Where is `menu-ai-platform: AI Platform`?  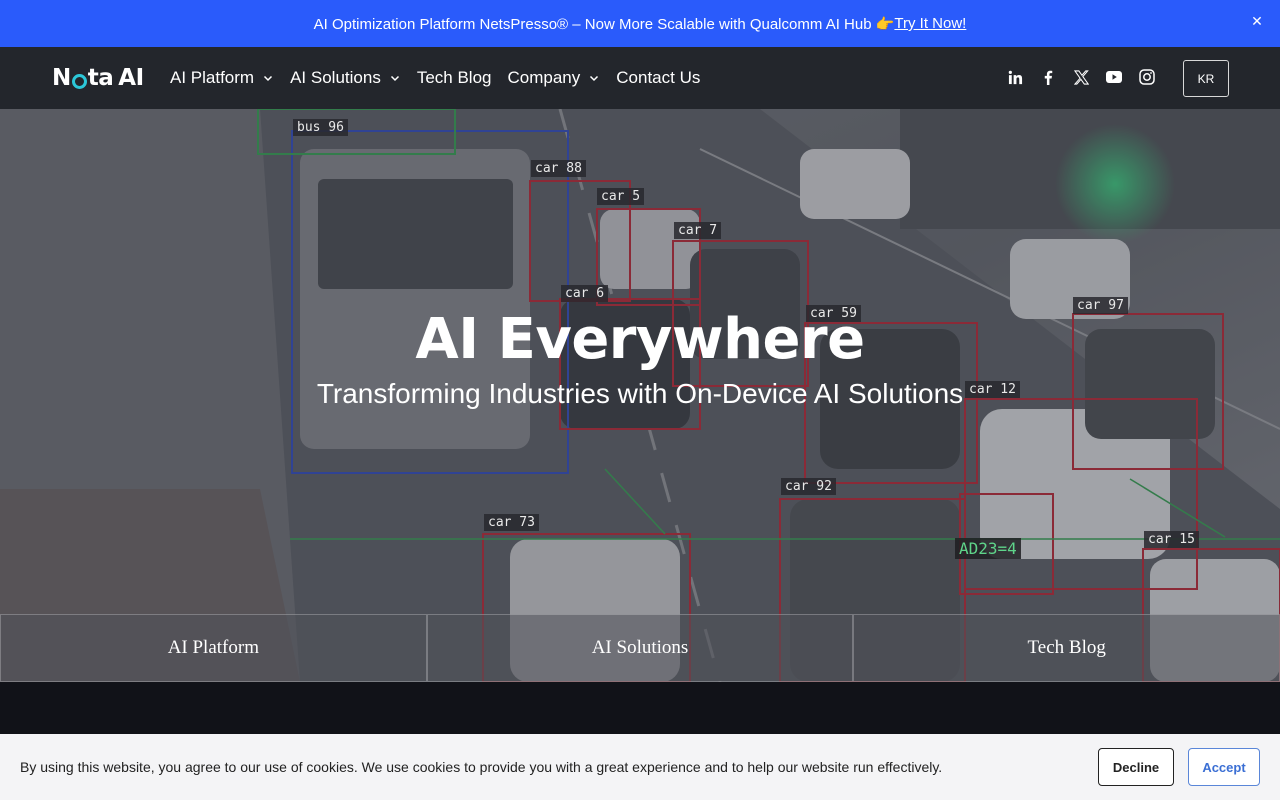
menu-ai-platform: AI Platform is located at coordinates (222, 78).